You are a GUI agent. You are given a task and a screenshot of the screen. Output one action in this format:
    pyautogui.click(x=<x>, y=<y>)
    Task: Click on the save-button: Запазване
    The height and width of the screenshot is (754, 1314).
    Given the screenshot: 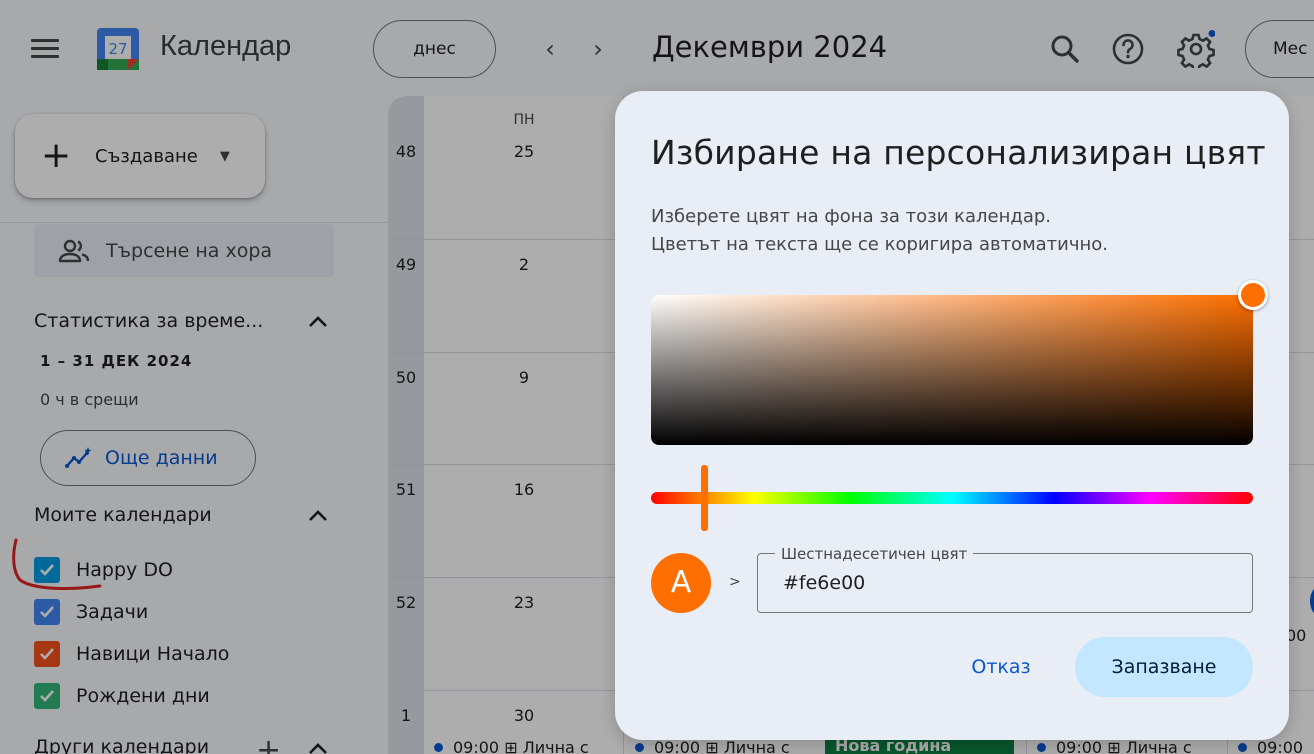 What is the action you would take?
    pyautogui.click(x=1164, y=667)
    